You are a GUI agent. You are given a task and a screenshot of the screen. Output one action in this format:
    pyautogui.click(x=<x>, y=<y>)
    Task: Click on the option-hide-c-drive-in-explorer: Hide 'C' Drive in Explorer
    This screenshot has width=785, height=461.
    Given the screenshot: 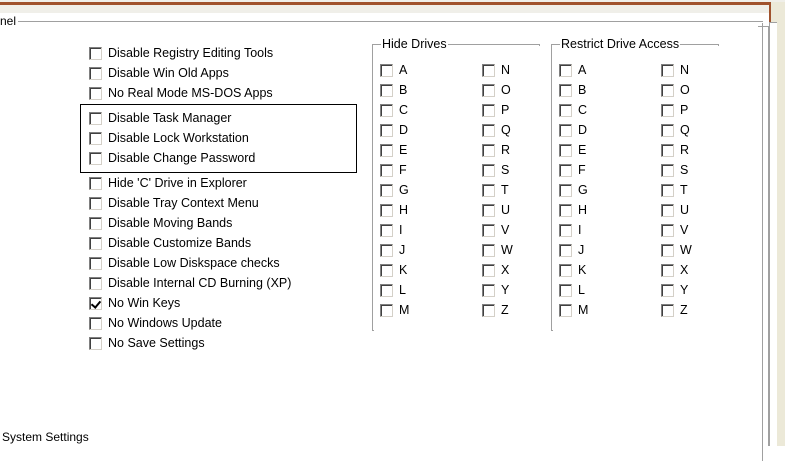 What is the action you would take?
    pyautogui.click(x=168, y=183)
    